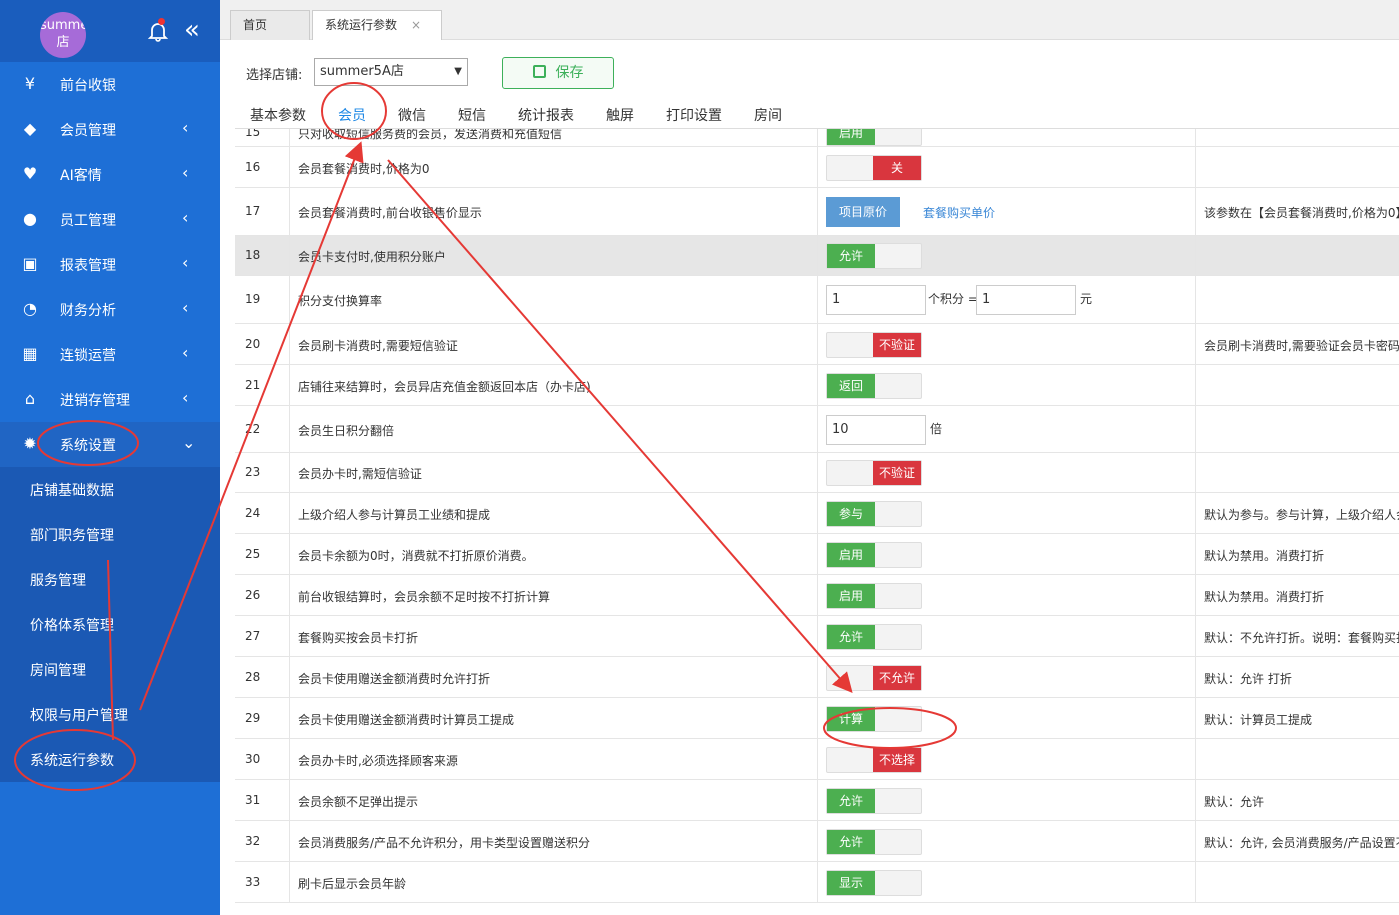 The height and width of the screenshot is (915, 1399). Describe the element at coordinates (110, 129) in the screenshot. I see `sidebar-item-1: ◆ 会员管理 ‹` at that location.